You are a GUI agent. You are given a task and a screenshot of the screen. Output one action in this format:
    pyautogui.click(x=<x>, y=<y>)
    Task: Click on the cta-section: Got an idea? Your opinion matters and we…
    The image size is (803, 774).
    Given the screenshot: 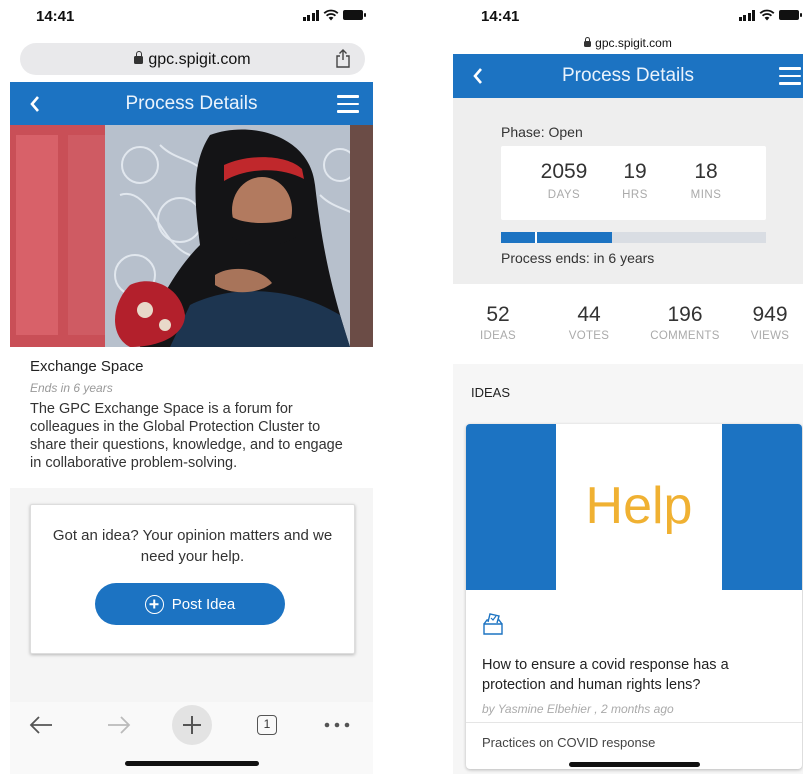 What is the action you would take?
    pyautogui.click(x=191, y=595)
    